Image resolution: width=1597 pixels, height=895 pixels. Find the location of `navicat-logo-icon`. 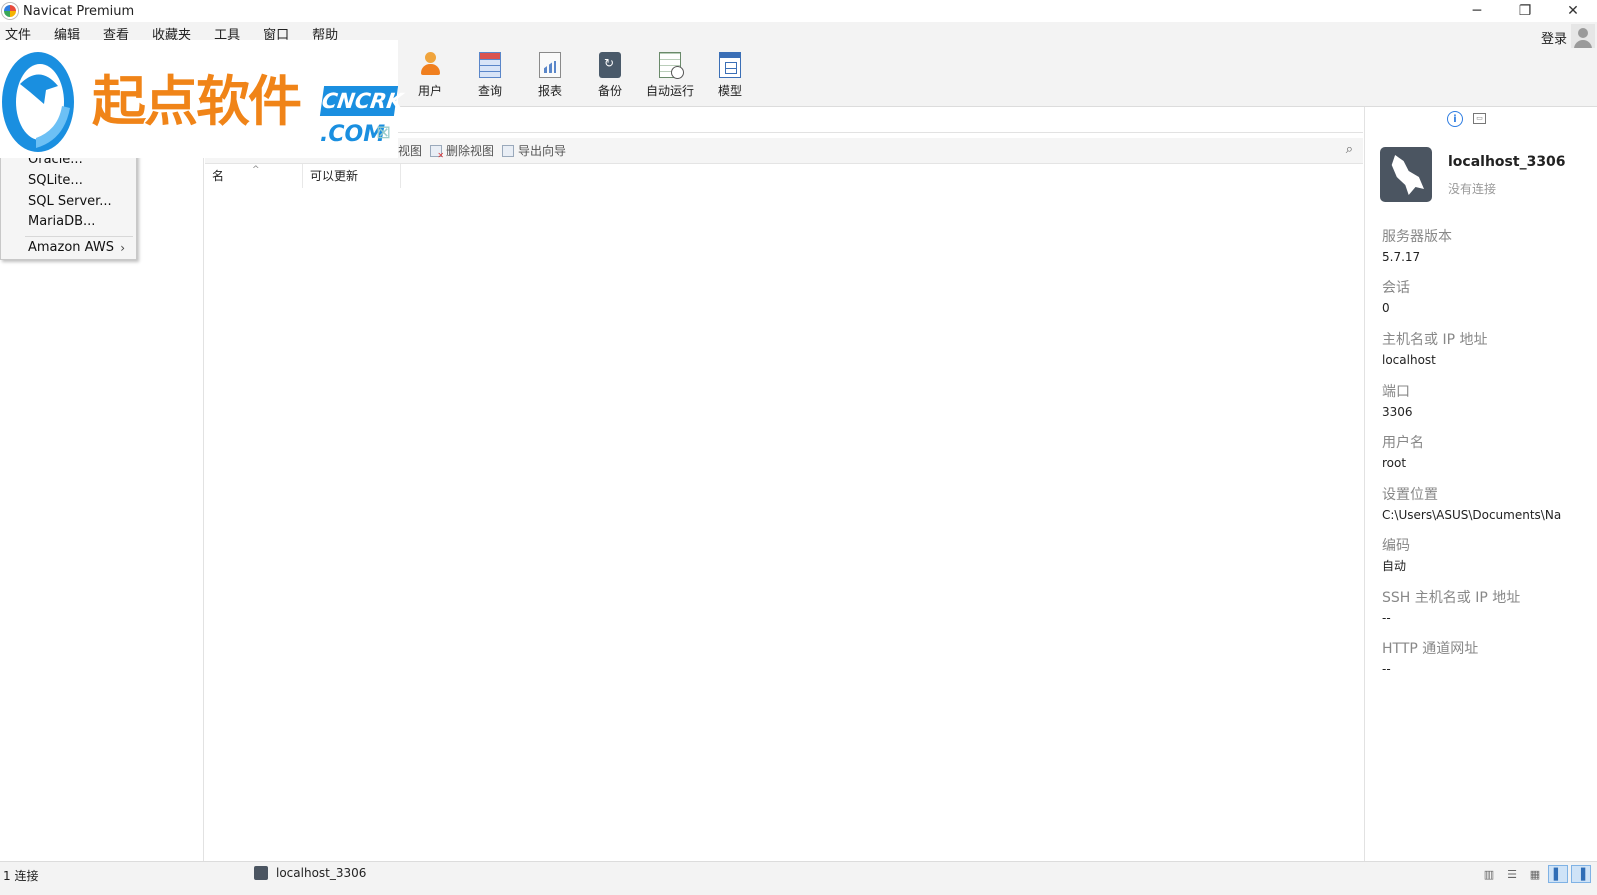

navicat-logo-icon is located at coordinates (10, 11).